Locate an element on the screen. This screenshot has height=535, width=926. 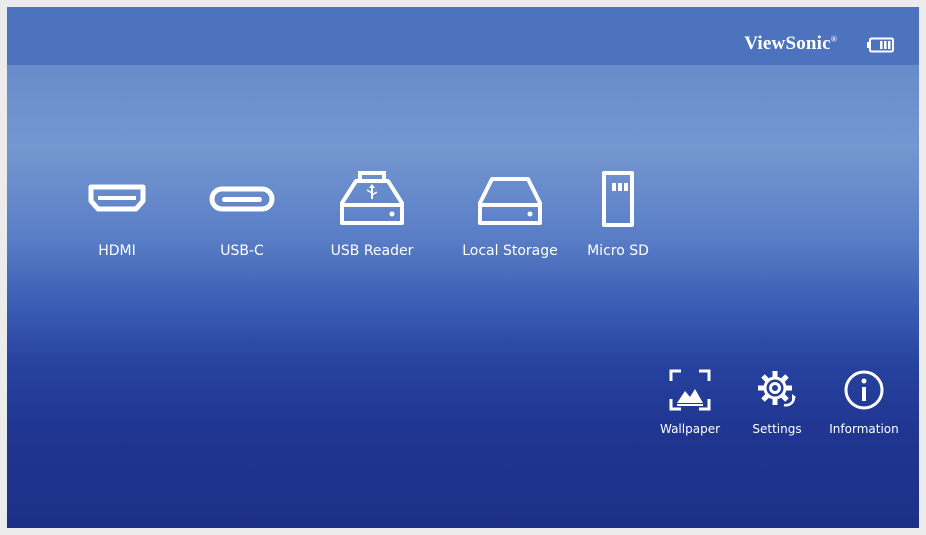
wallpaper-button: Wallpaper is located at coordinates (690, 407).